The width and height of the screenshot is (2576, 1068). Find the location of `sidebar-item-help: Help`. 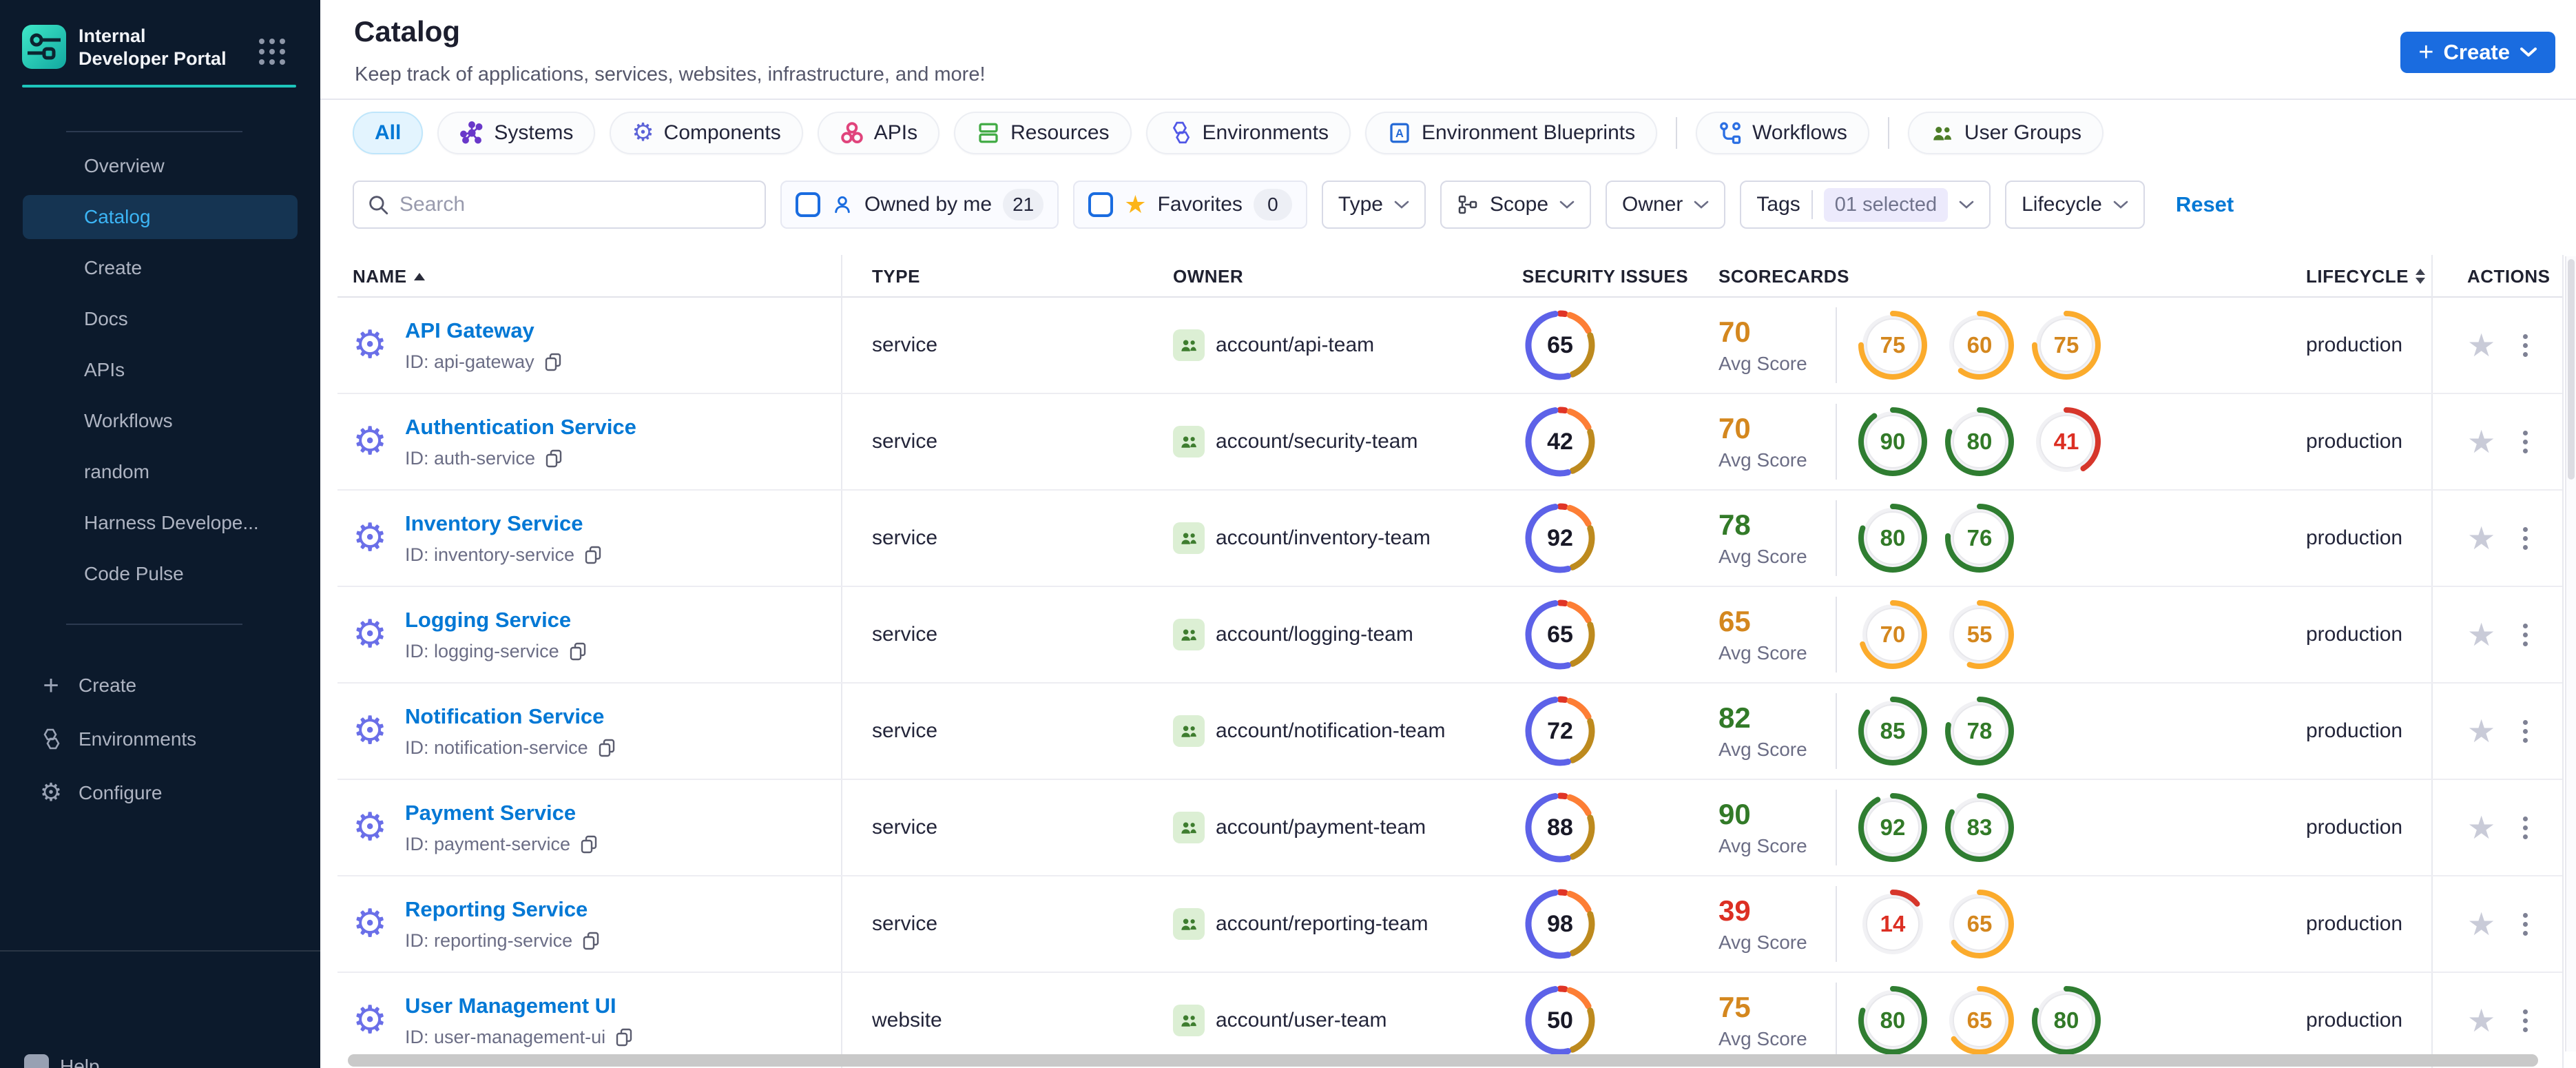

sidebar-item-help: Help is located at coordinates (62, 1061).